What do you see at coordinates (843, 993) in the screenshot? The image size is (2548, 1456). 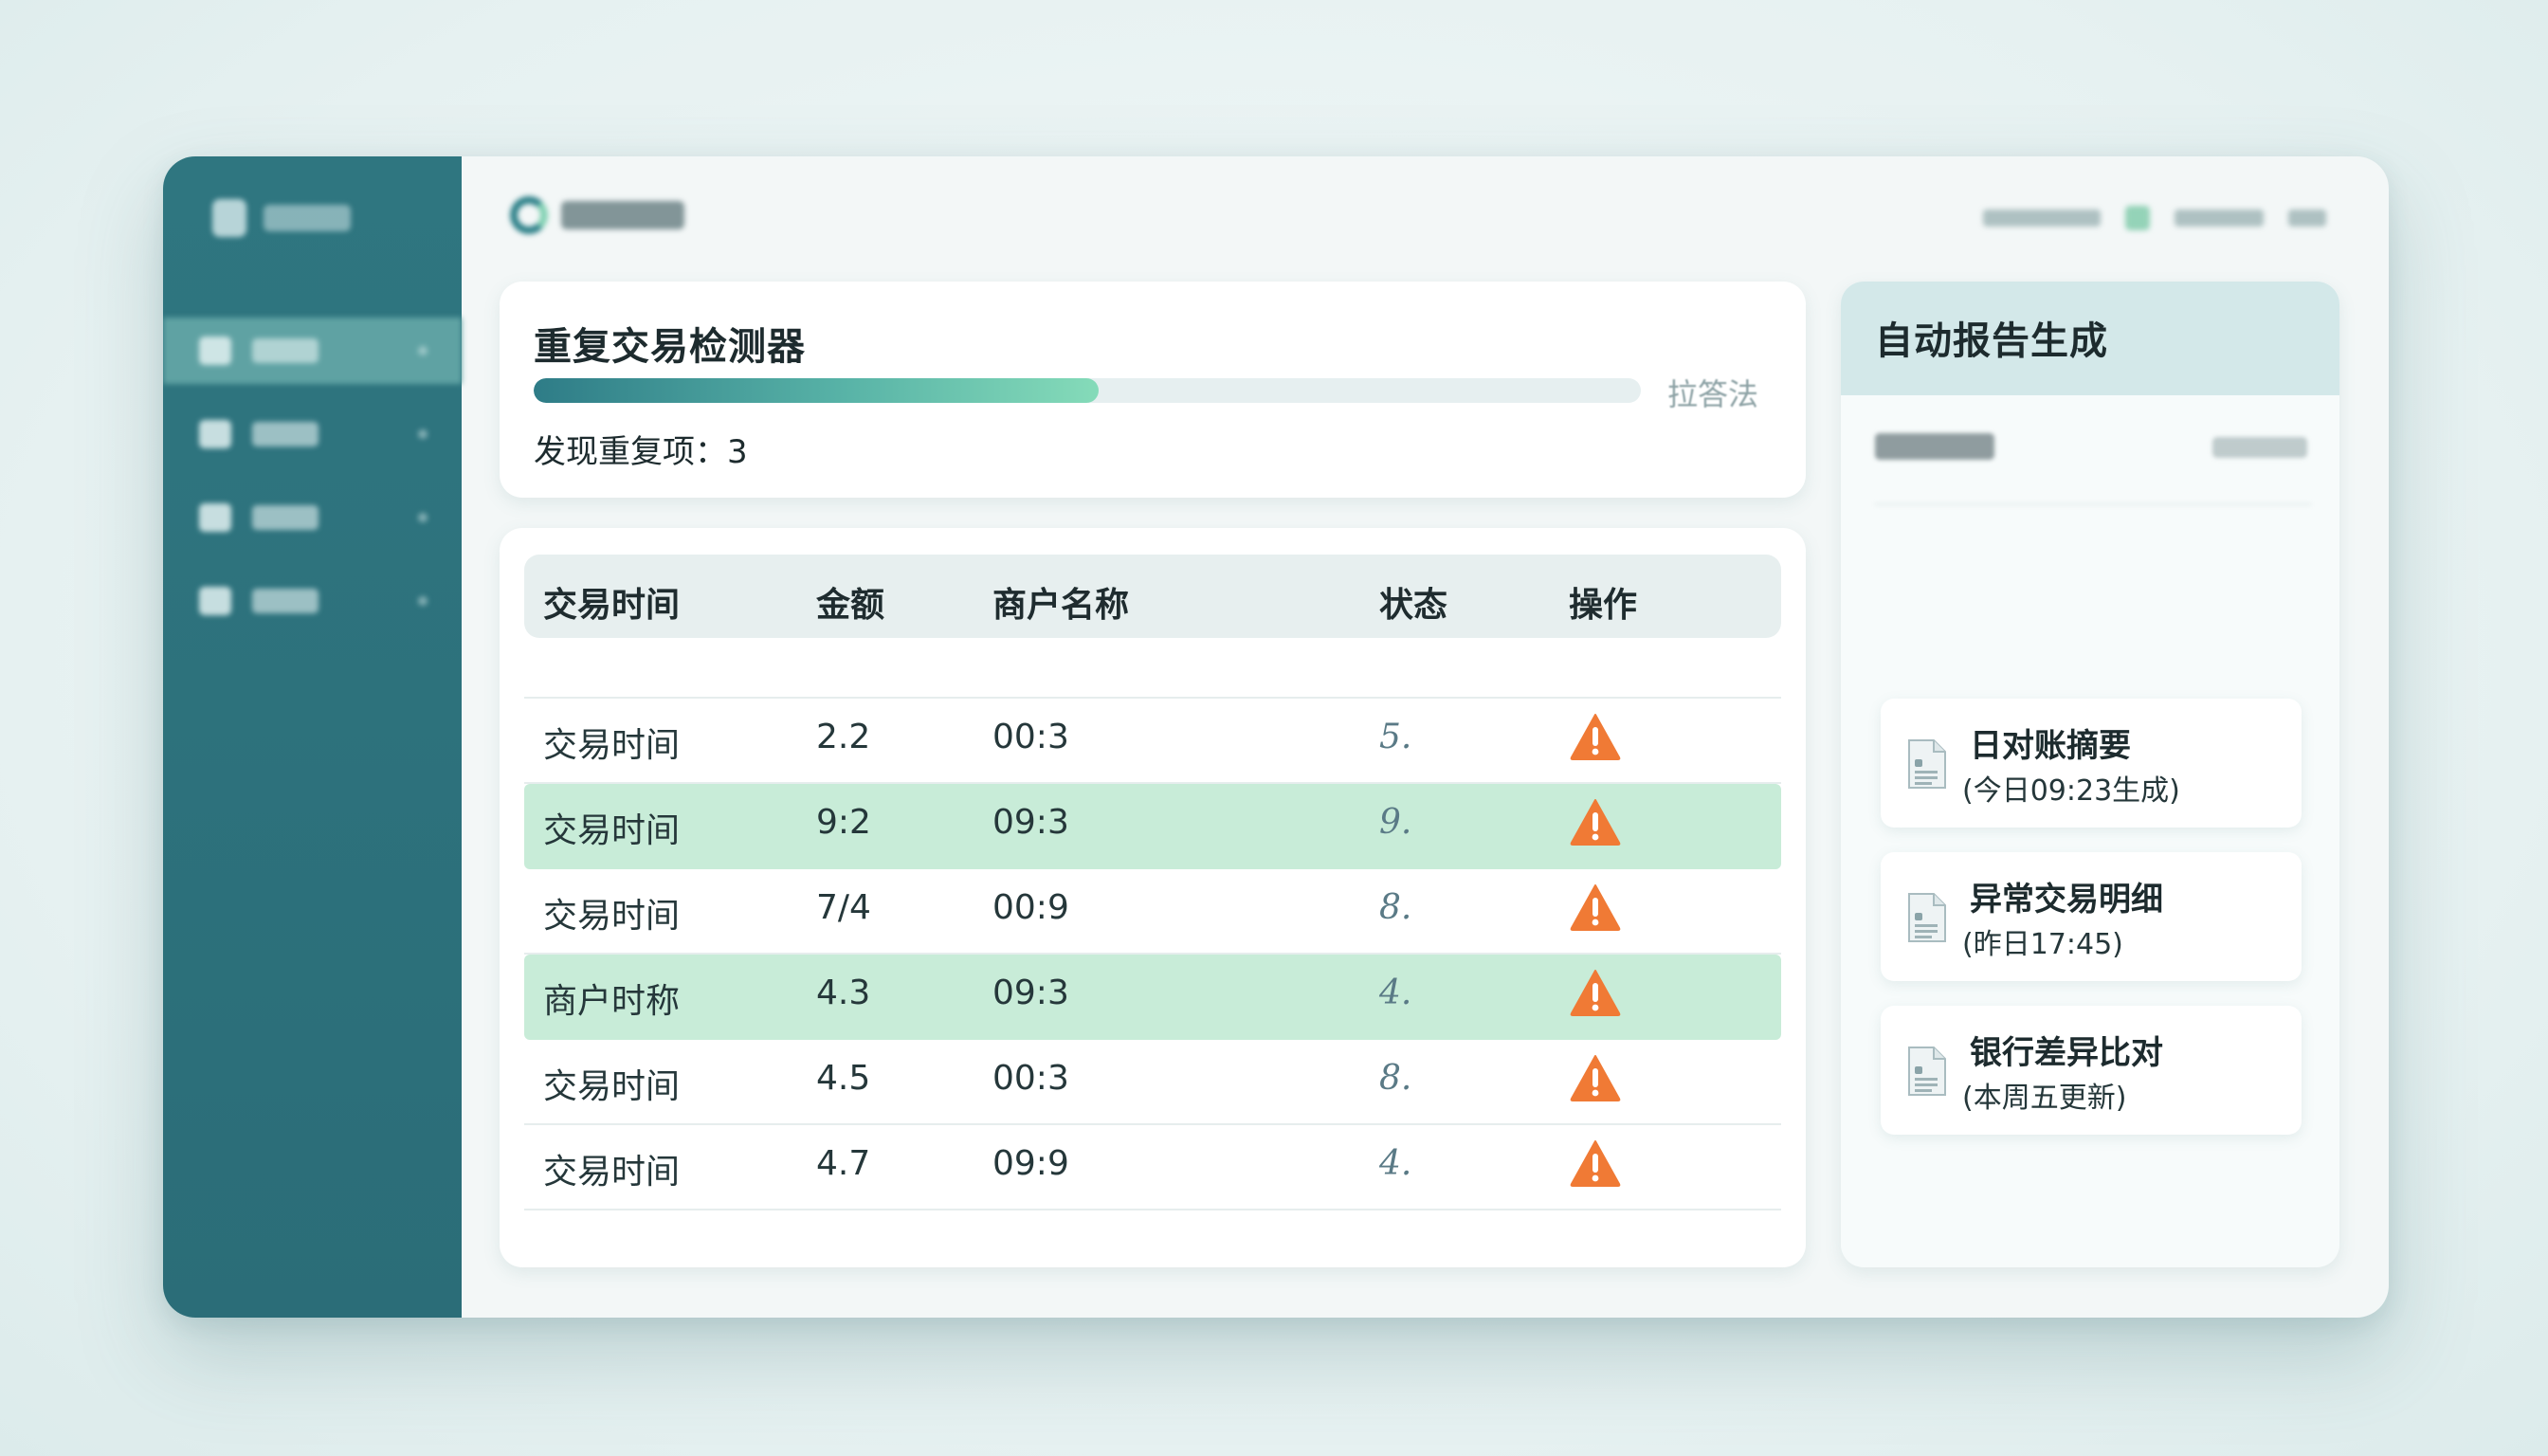 I see `cell-amount: 4.3` at bounding box center [843, 993].